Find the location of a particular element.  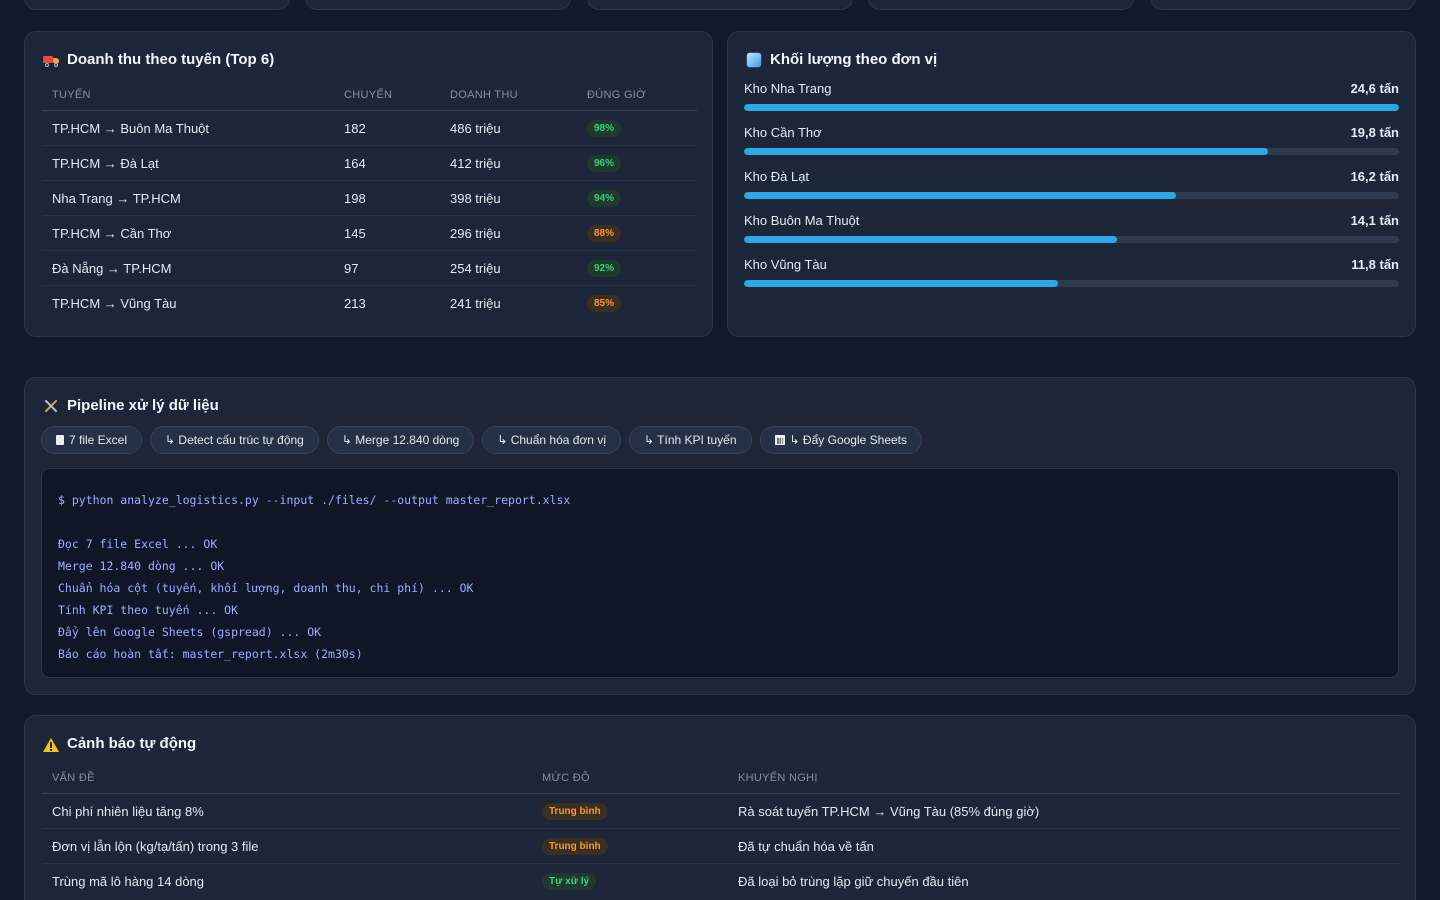

table-row: Đà Nẵng → TP.HCM 97 254 triệu 92% is located at coordinates (369, 268).